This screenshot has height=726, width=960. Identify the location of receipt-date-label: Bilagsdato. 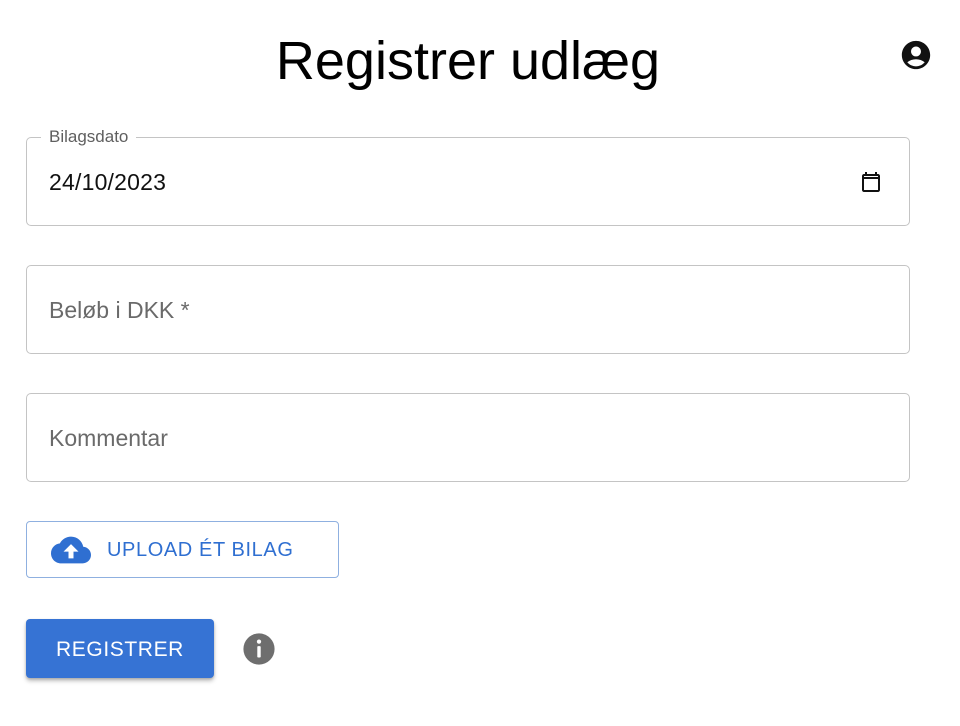
(89, 137).